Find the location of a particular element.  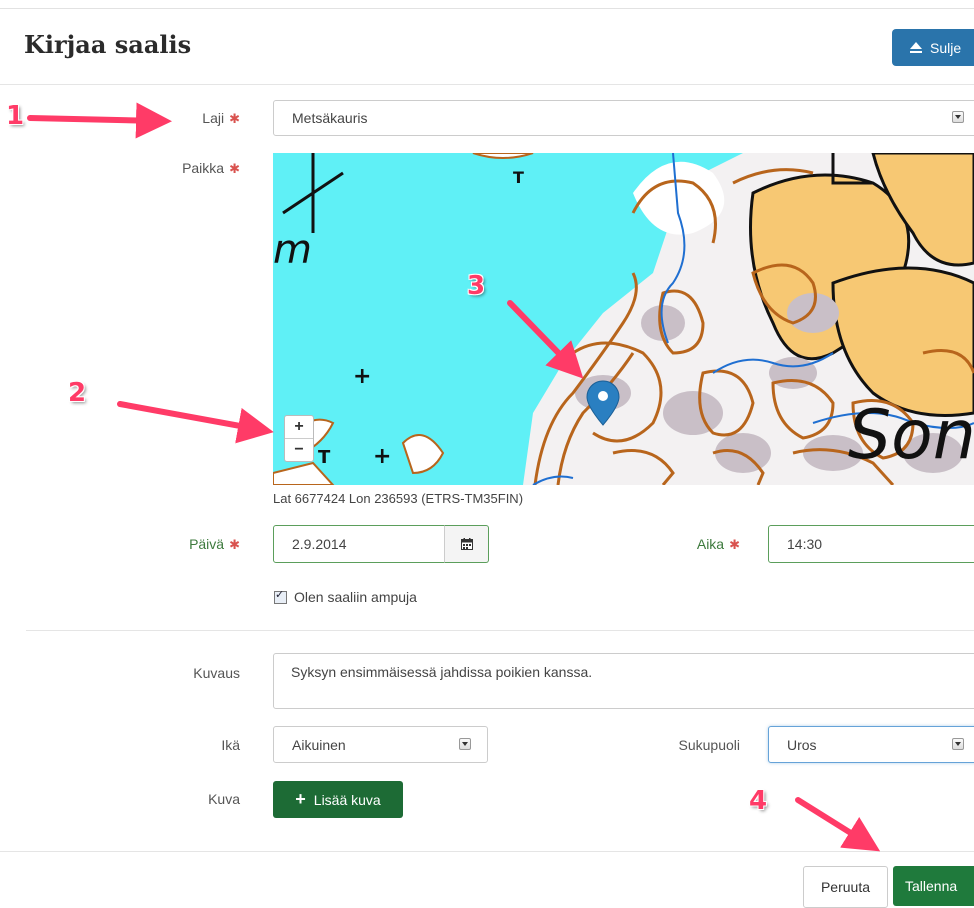

annotation-number-3: 3 is located at coordinates (476, 286).